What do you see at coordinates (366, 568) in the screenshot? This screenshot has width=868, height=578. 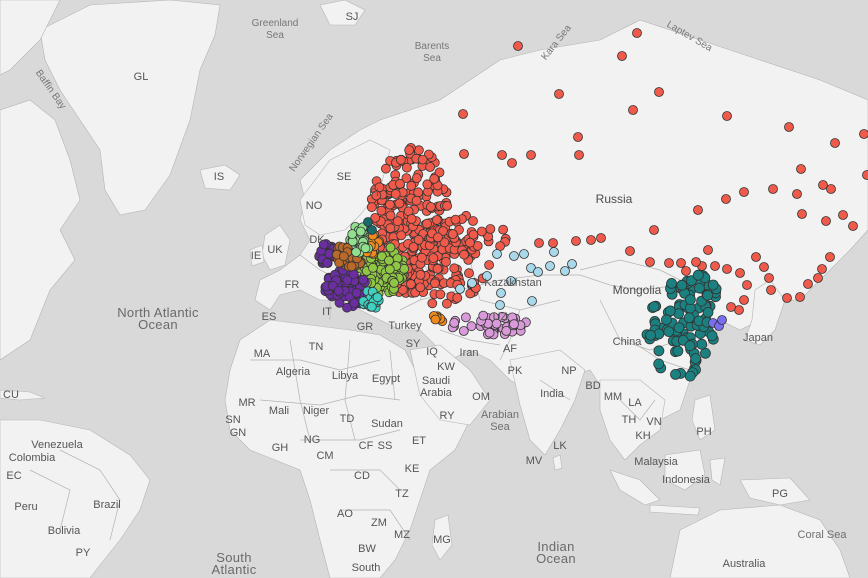 I see `country-label-south: South` at bounding box center [366, 568].